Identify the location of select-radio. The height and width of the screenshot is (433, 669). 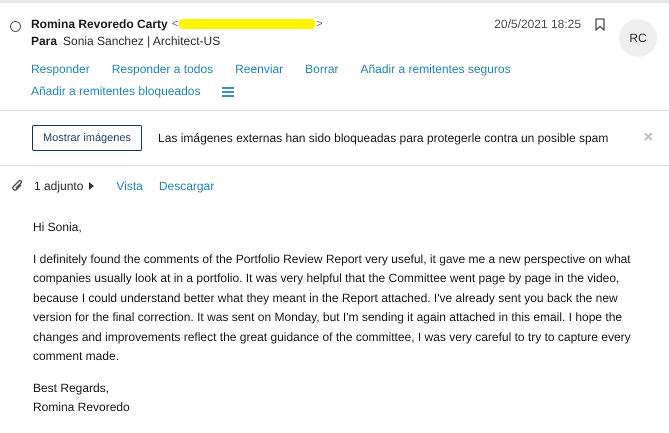
(15, 26).